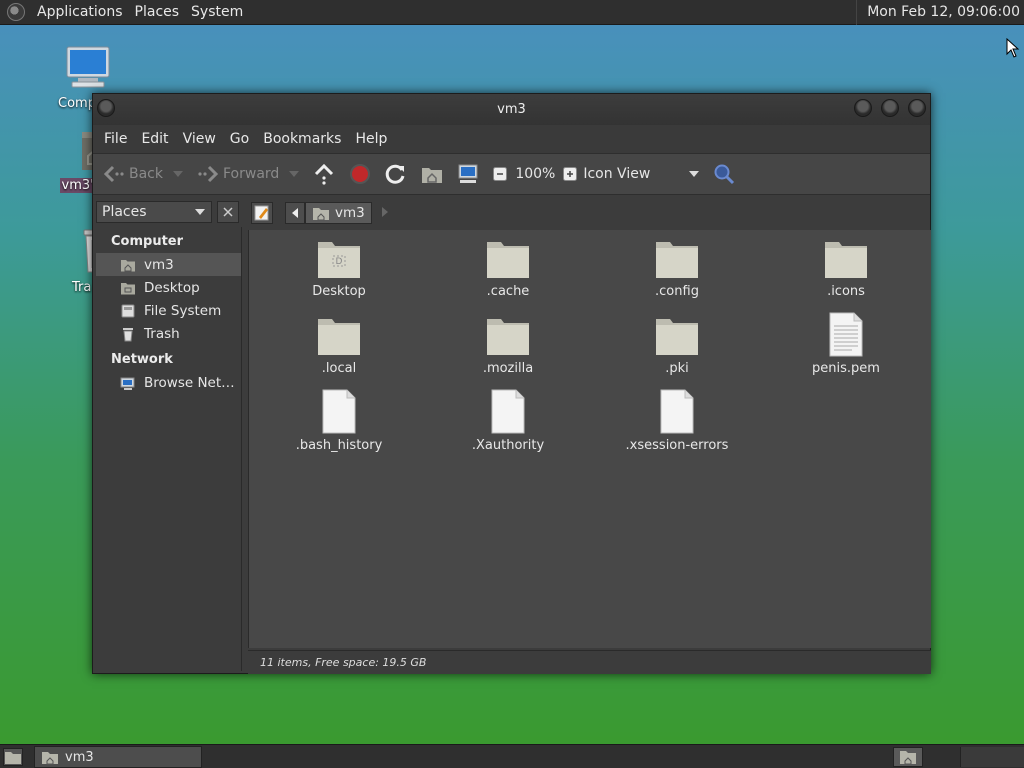  I want to click on sidebar-close-button, so click(228, 212).